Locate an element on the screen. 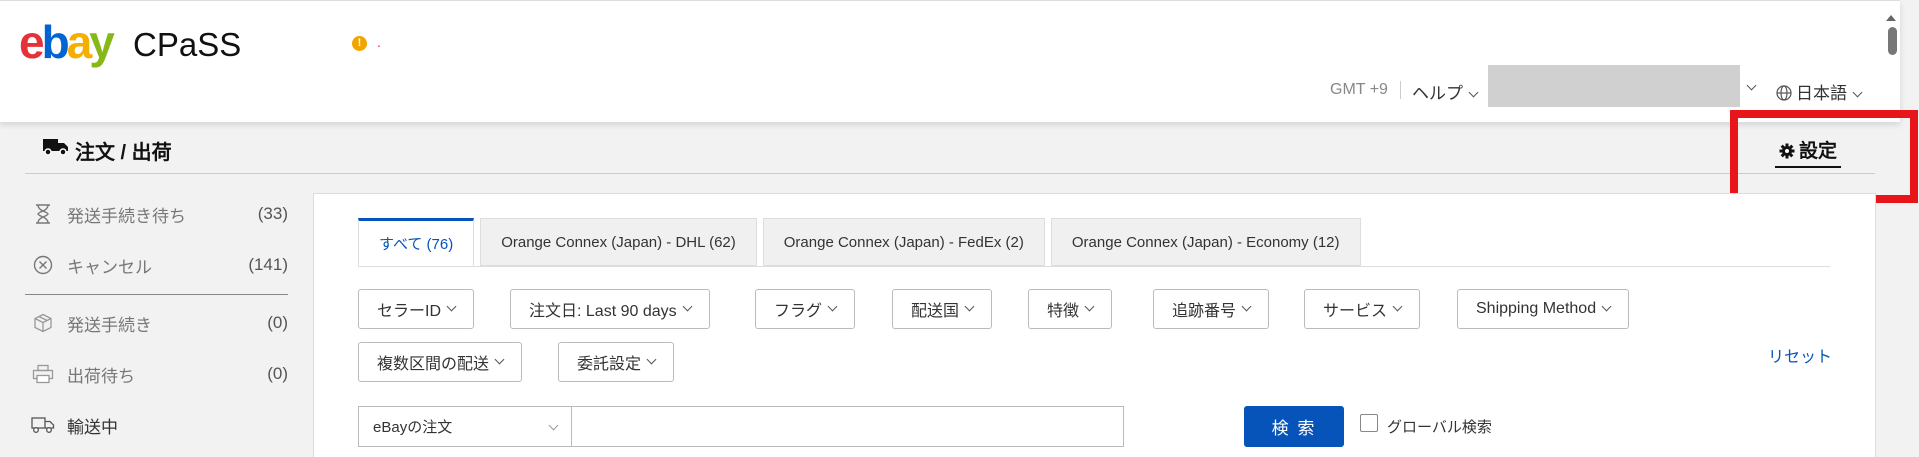 Image resolution: width=1919 pixels, height=457 pixels. tab-economy: Orange Connex (Japan) - Economy (12) is located at coordinates (1205, 242).